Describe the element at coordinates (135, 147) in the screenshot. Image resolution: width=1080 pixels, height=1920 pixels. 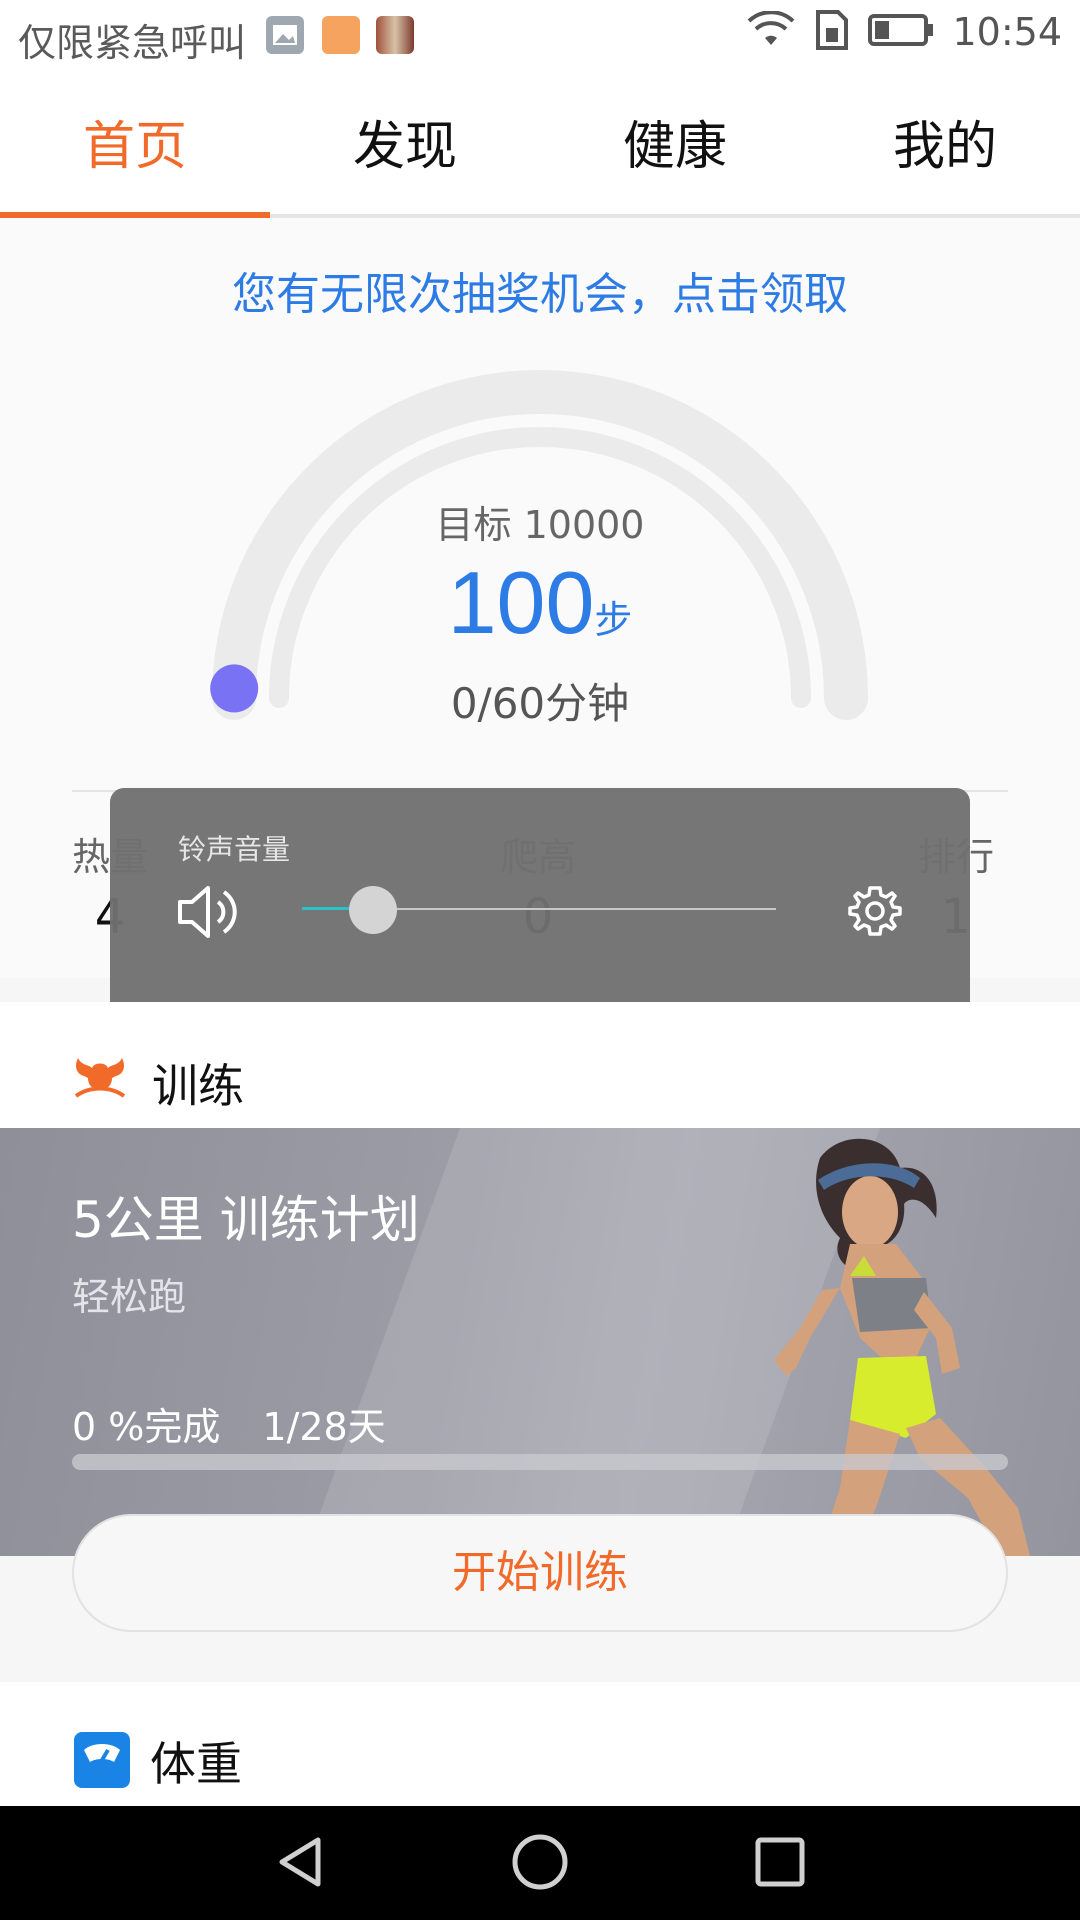
I see `tab-home: 首页` at that location.